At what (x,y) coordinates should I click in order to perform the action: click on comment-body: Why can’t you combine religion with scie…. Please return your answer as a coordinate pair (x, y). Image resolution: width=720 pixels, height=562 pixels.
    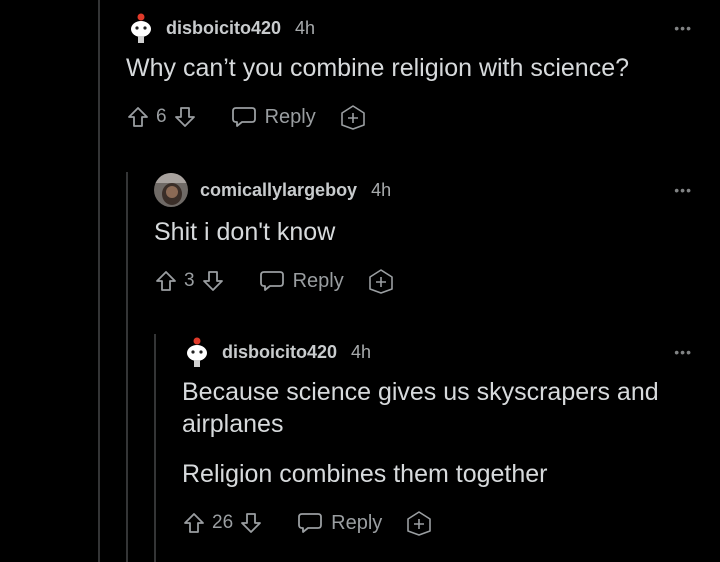
    Looking at the image, I should click on (409, 68).